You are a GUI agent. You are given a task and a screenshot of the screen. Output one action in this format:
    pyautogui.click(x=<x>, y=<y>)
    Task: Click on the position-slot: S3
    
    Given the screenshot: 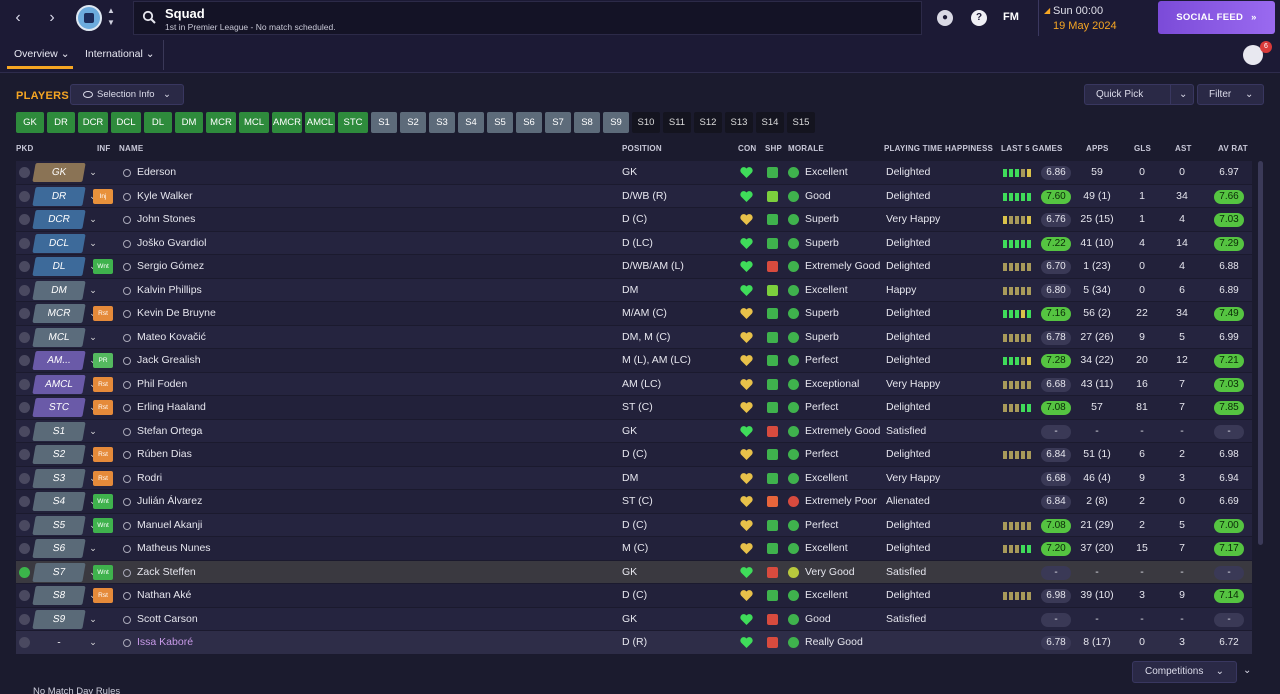 What is the action you would take?
    pyautogui.click(x=59, y=478)
    